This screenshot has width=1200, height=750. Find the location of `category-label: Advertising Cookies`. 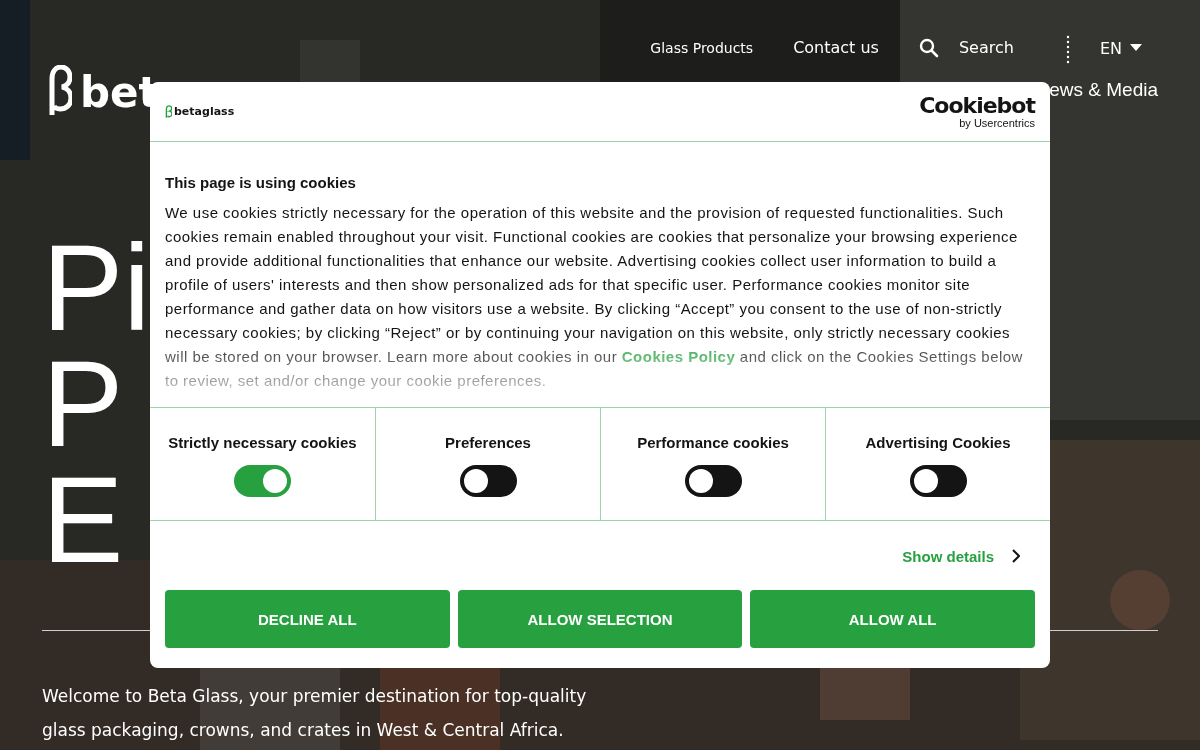

category-label: Advertising Cookies is located at coordinates (938, 442).